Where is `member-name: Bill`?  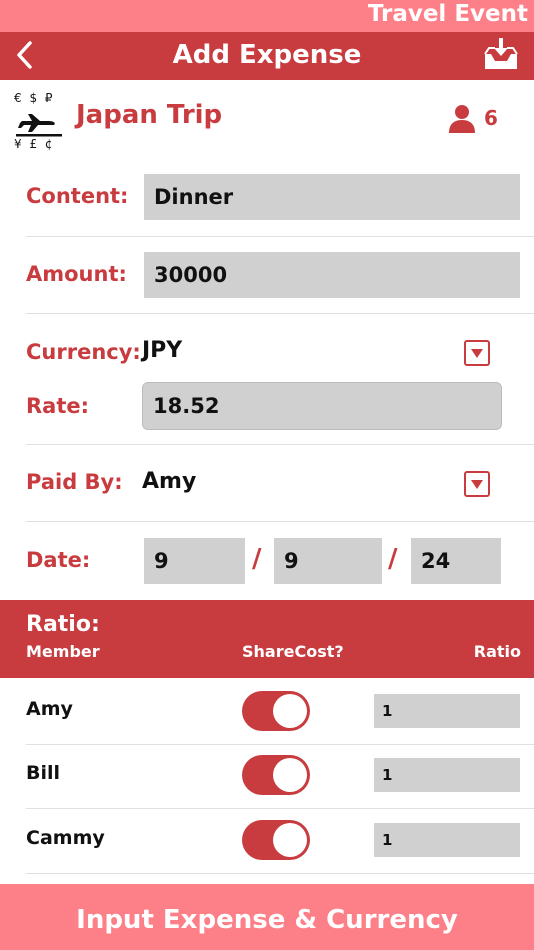 member-name: Bill is located at coordinates (43, 773).